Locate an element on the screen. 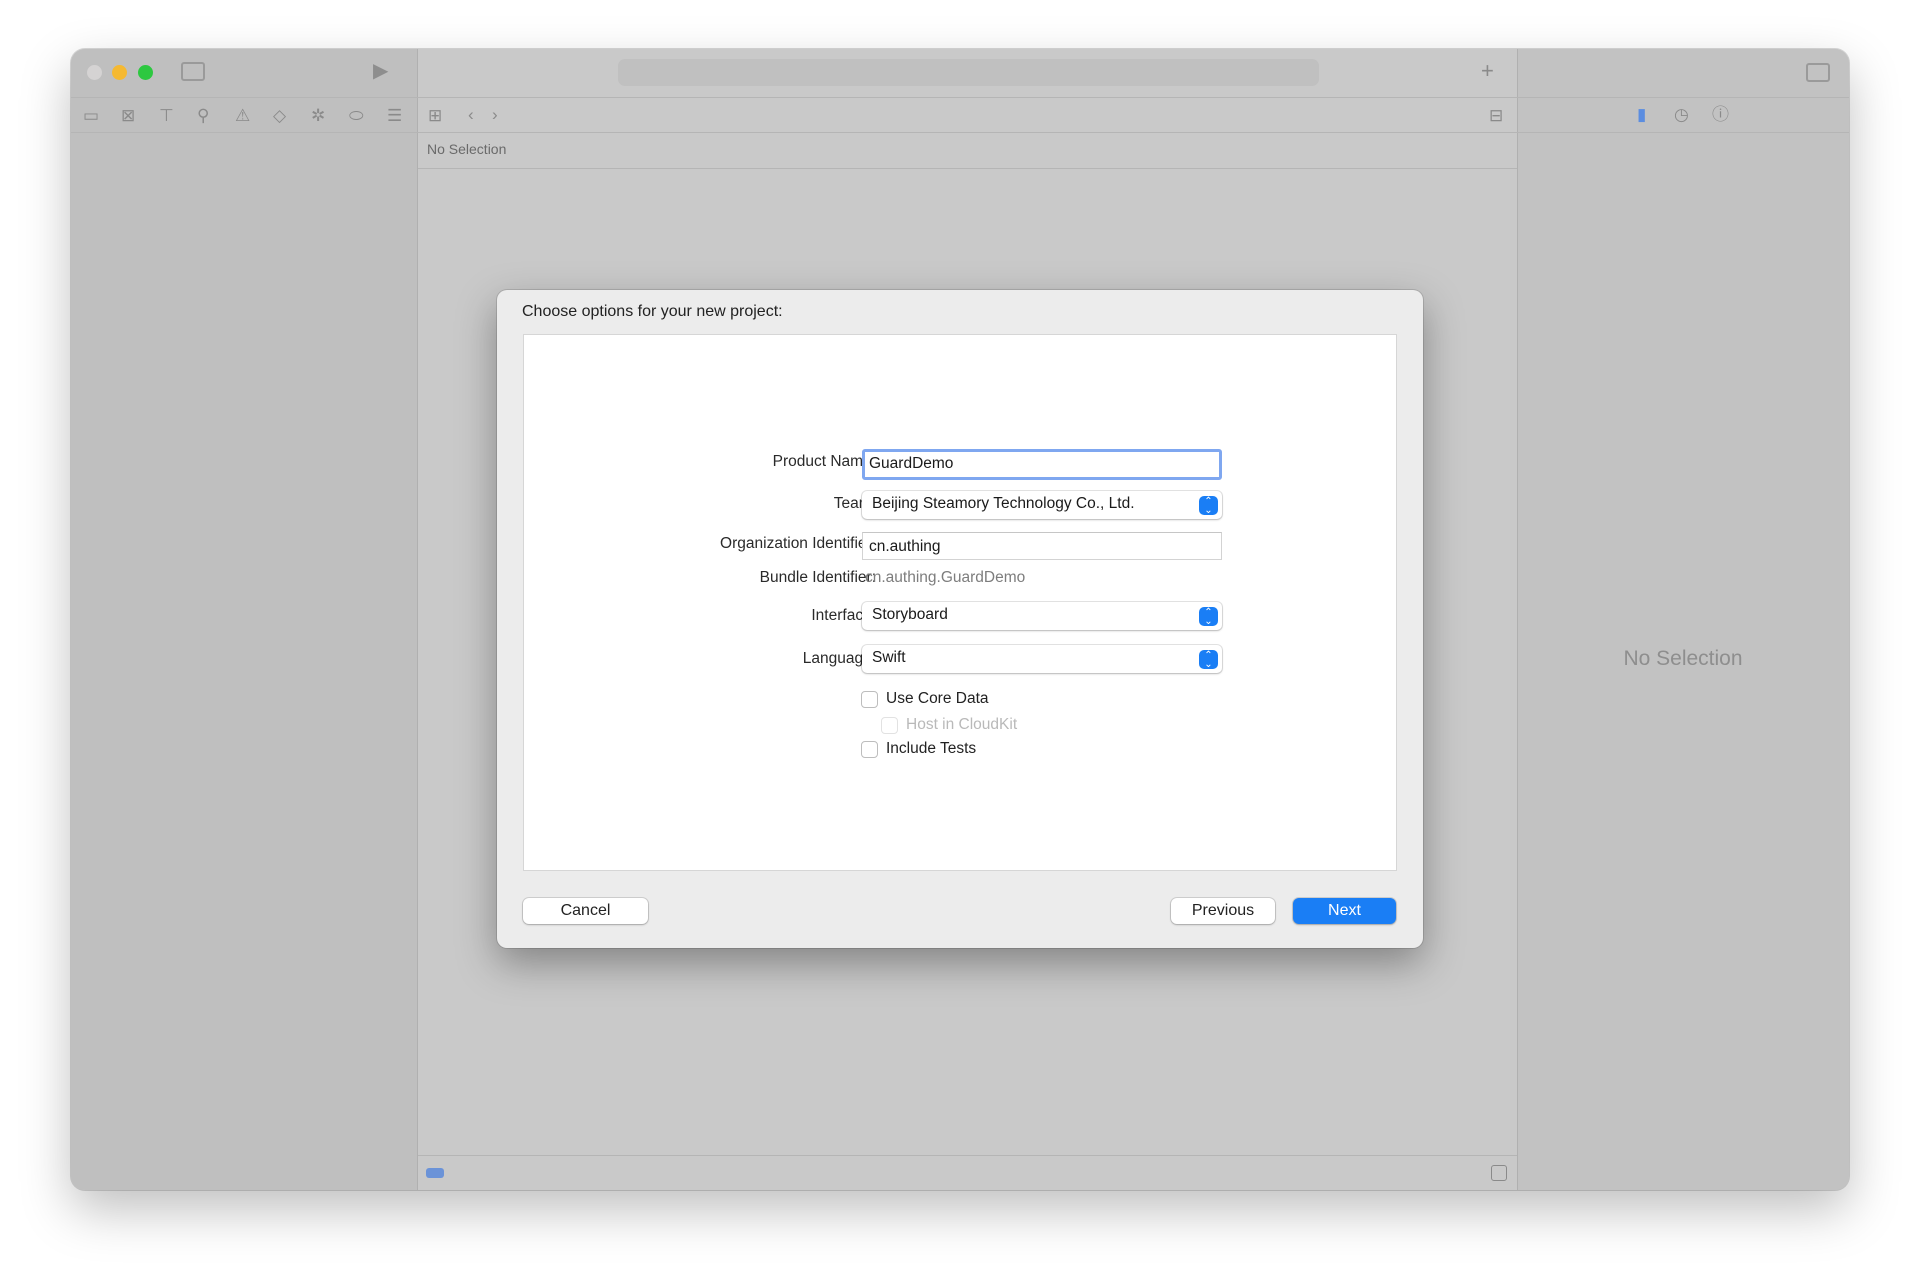  host-in-cloudkit-label: Host in CloudKit is located at coordinates (962, 724).